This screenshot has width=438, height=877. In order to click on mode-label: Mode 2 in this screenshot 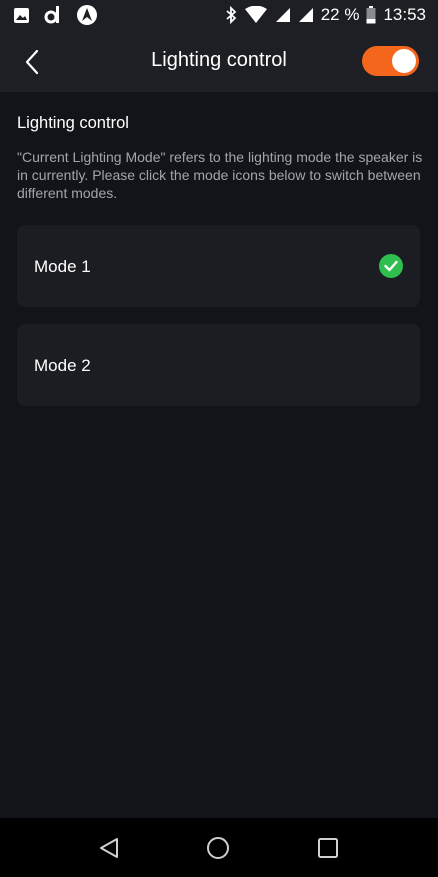, I will do `click(62, 365)`.